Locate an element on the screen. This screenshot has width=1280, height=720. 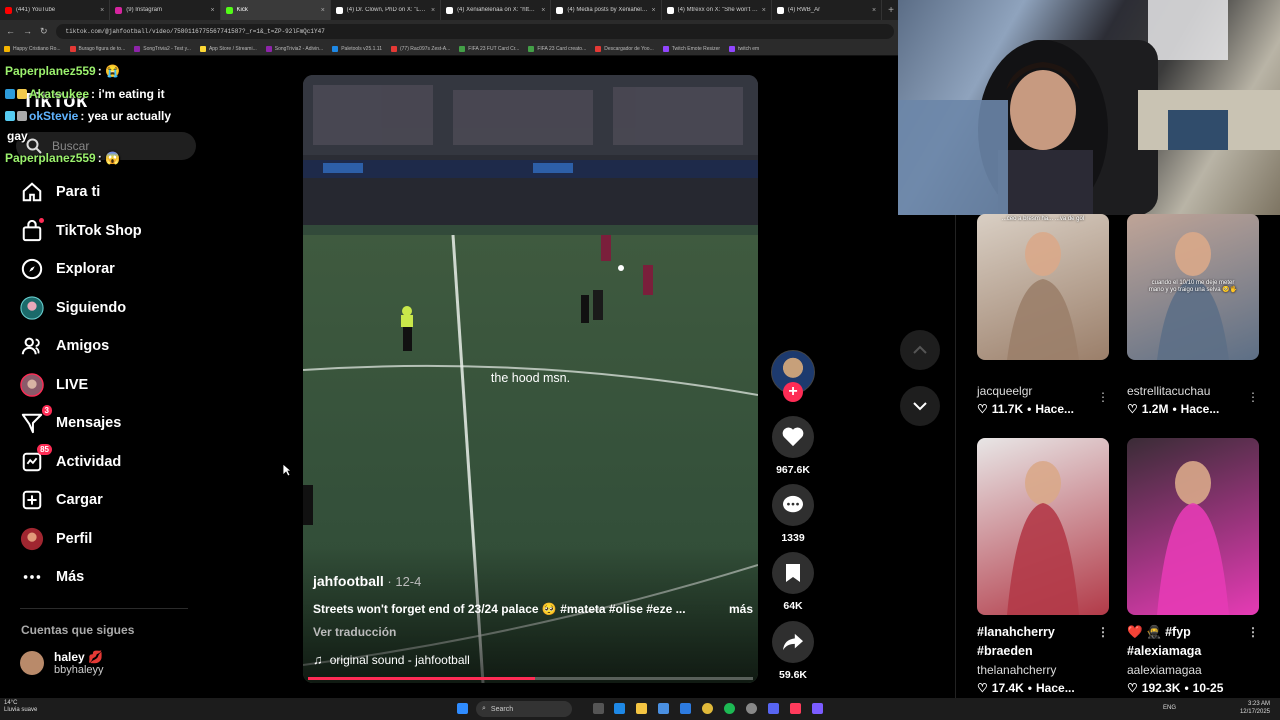
music-app-icon is located at coordinates (795, 708).